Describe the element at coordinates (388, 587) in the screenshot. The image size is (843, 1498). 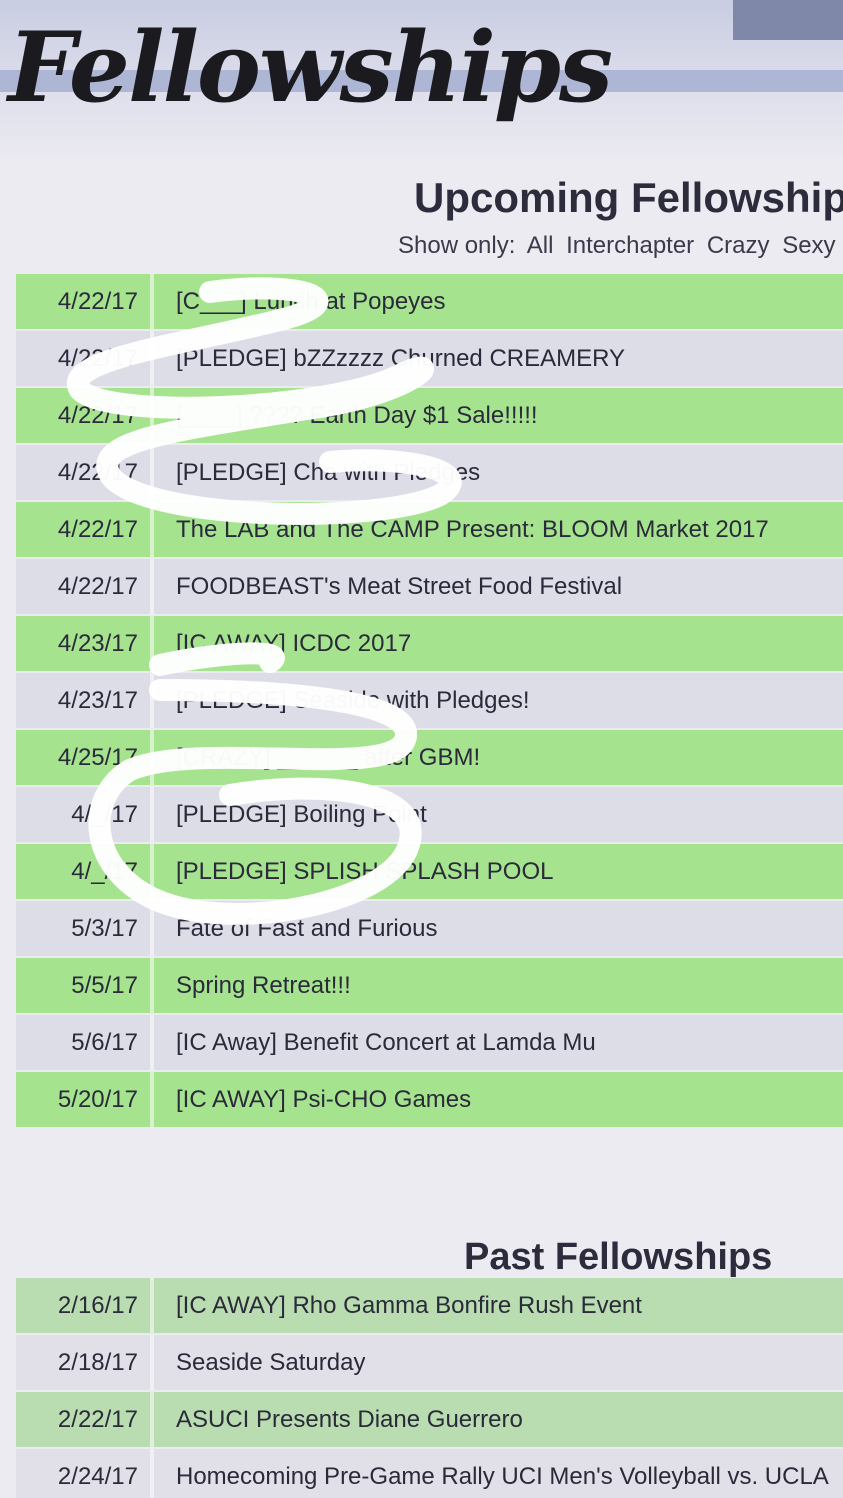
I see `event-title: FOODBEAST's Meat Street Food Festival` at that location.